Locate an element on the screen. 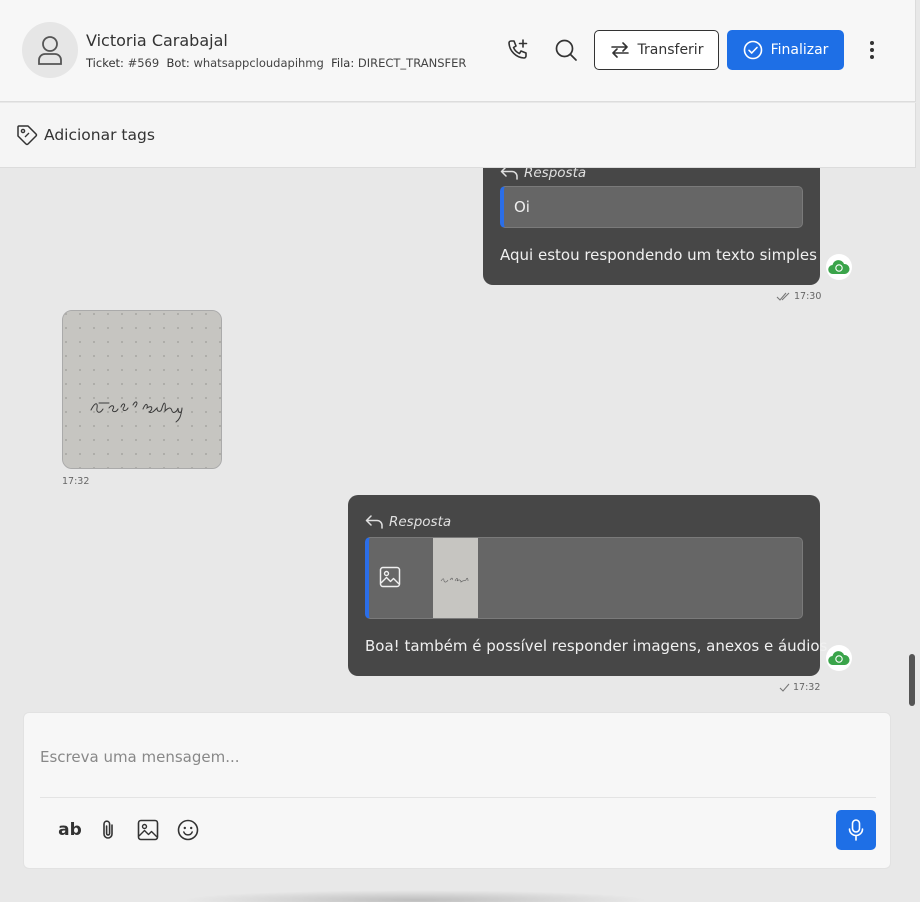 The height and width of the screenshot is (902, 920). emoji-button is located at coordinates (188, 830).